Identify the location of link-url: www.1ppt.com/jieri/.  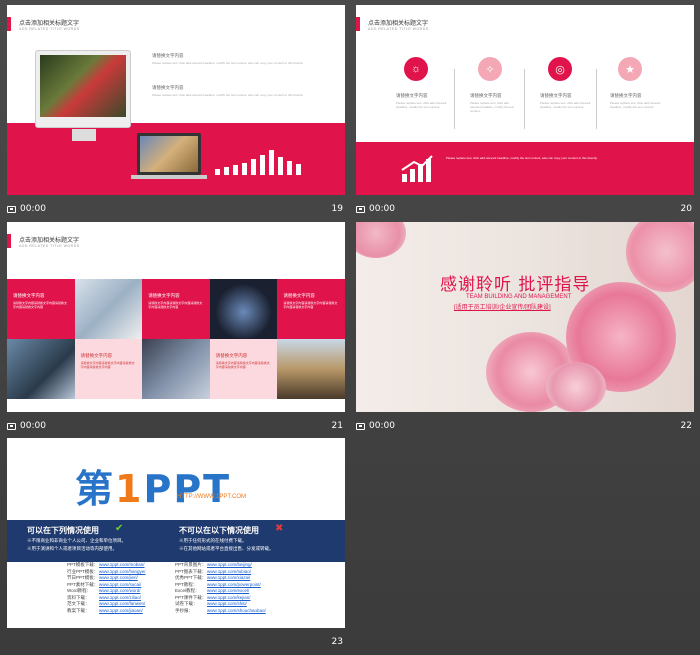
(118, 577).